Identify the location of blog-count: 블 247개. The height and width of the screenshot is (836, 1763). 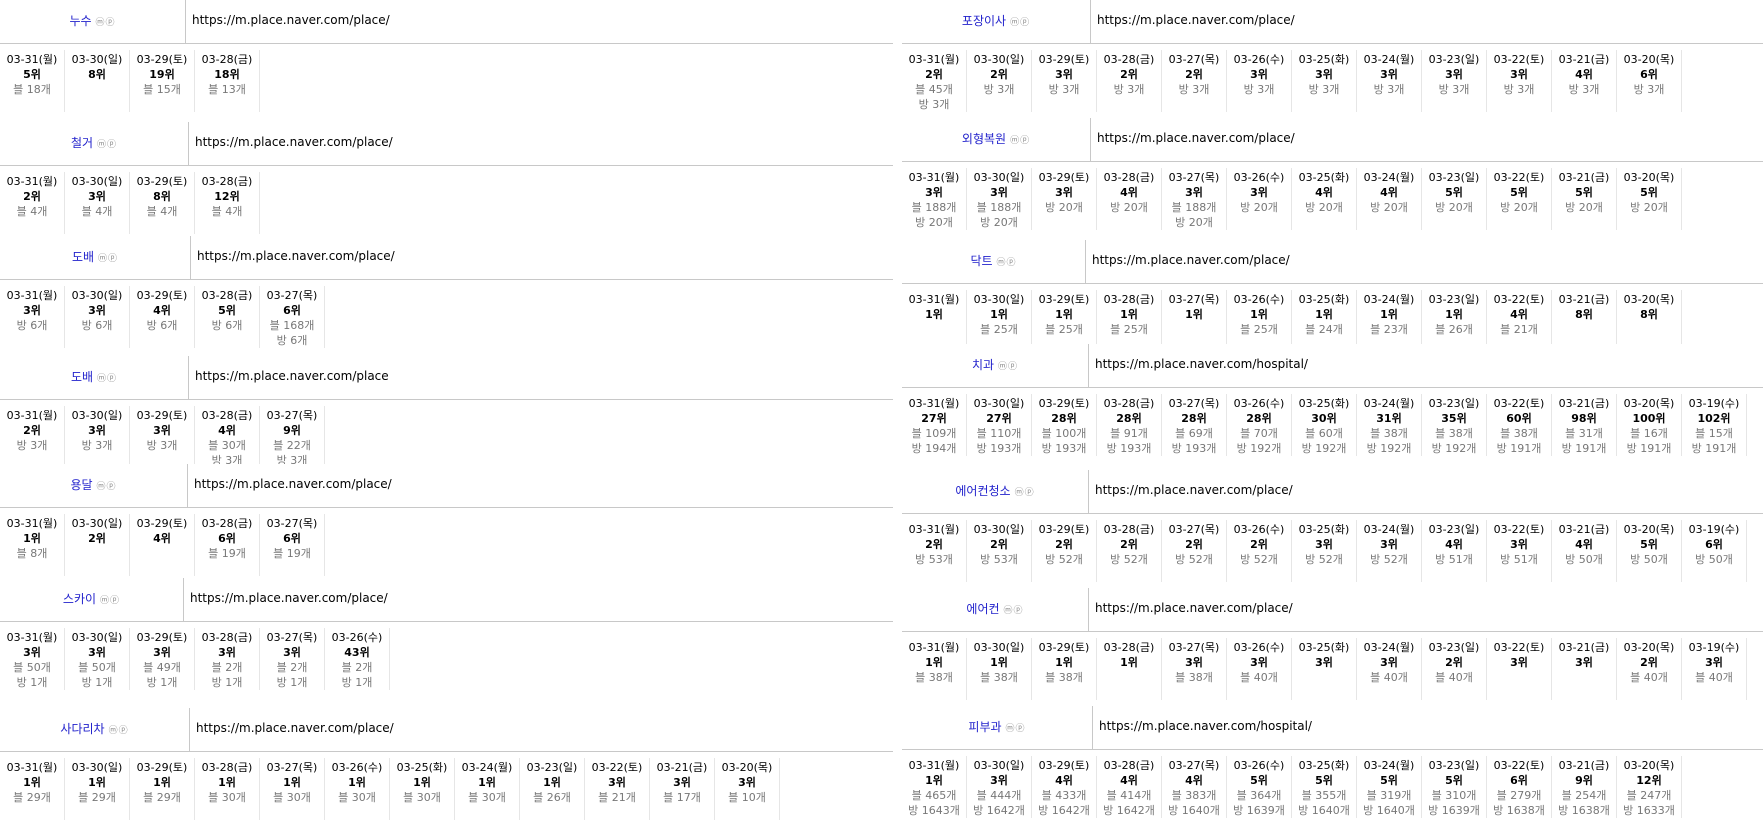
(1649, 795).